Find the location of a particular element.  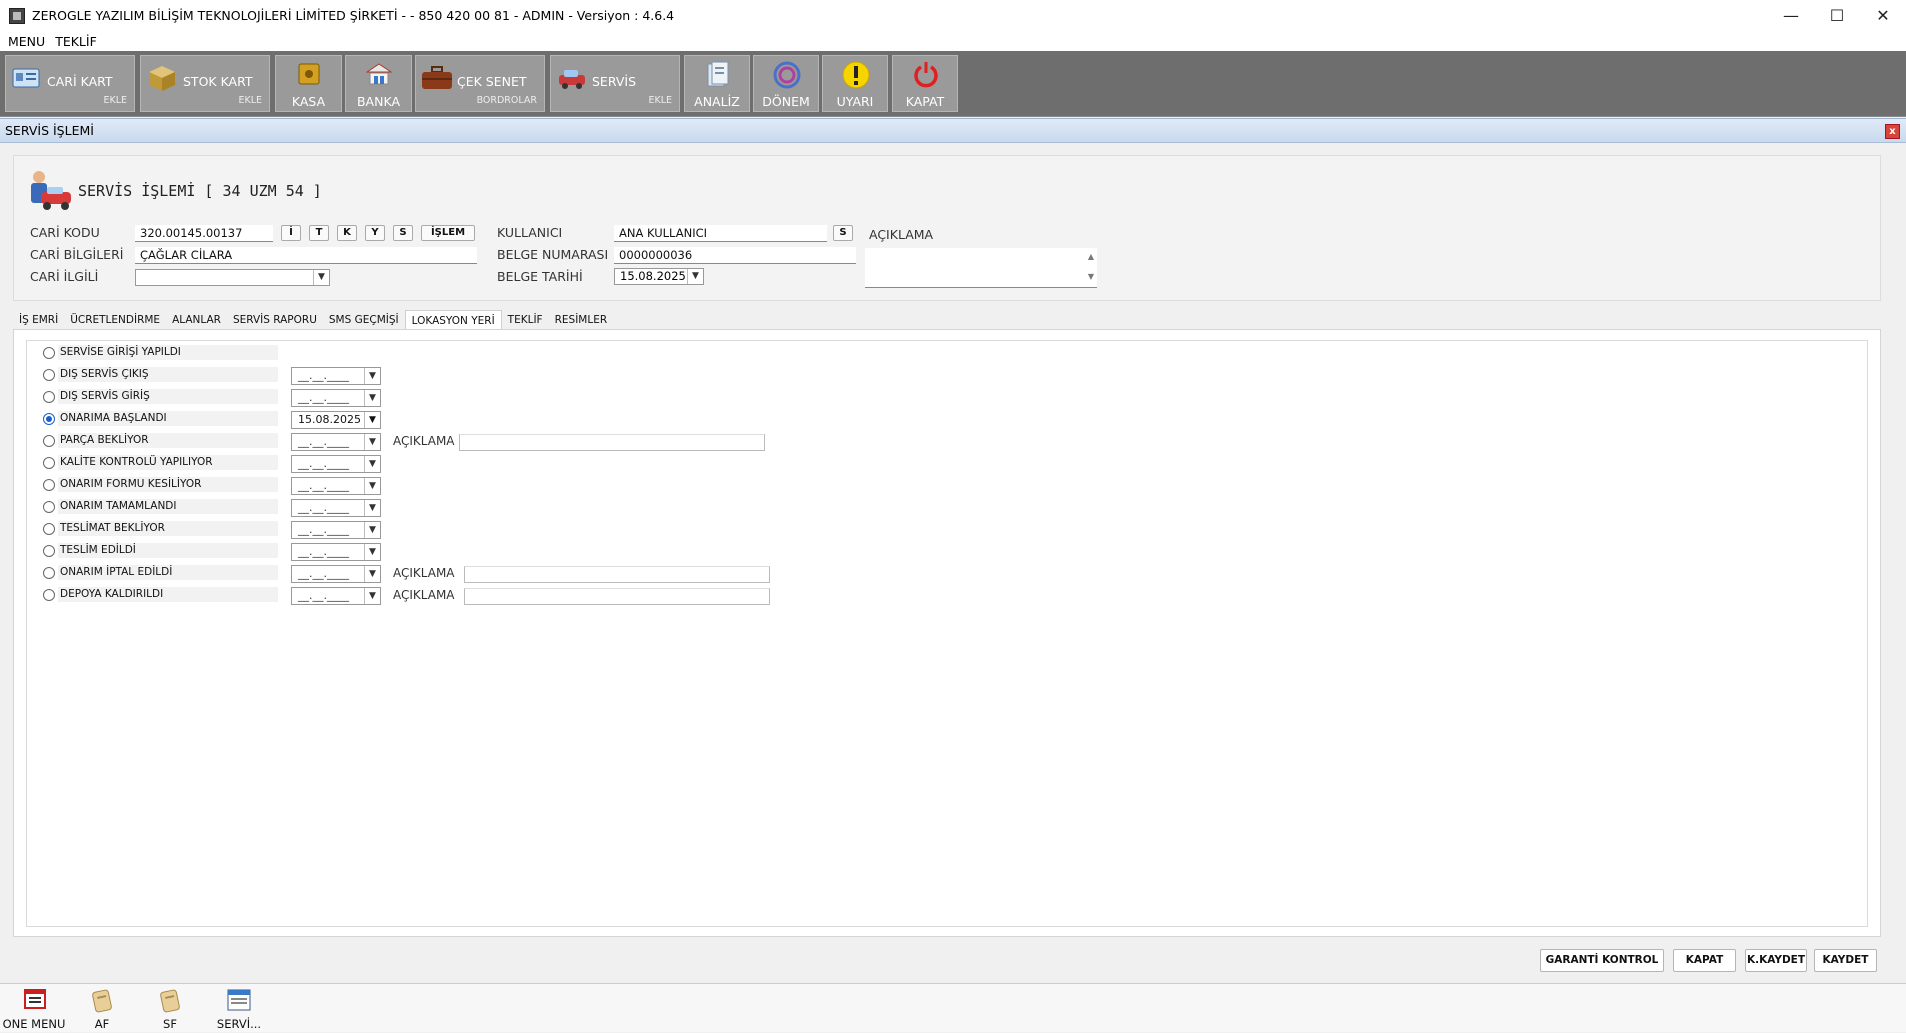

banka-button: BANKA is located at coordinates (378, 83).